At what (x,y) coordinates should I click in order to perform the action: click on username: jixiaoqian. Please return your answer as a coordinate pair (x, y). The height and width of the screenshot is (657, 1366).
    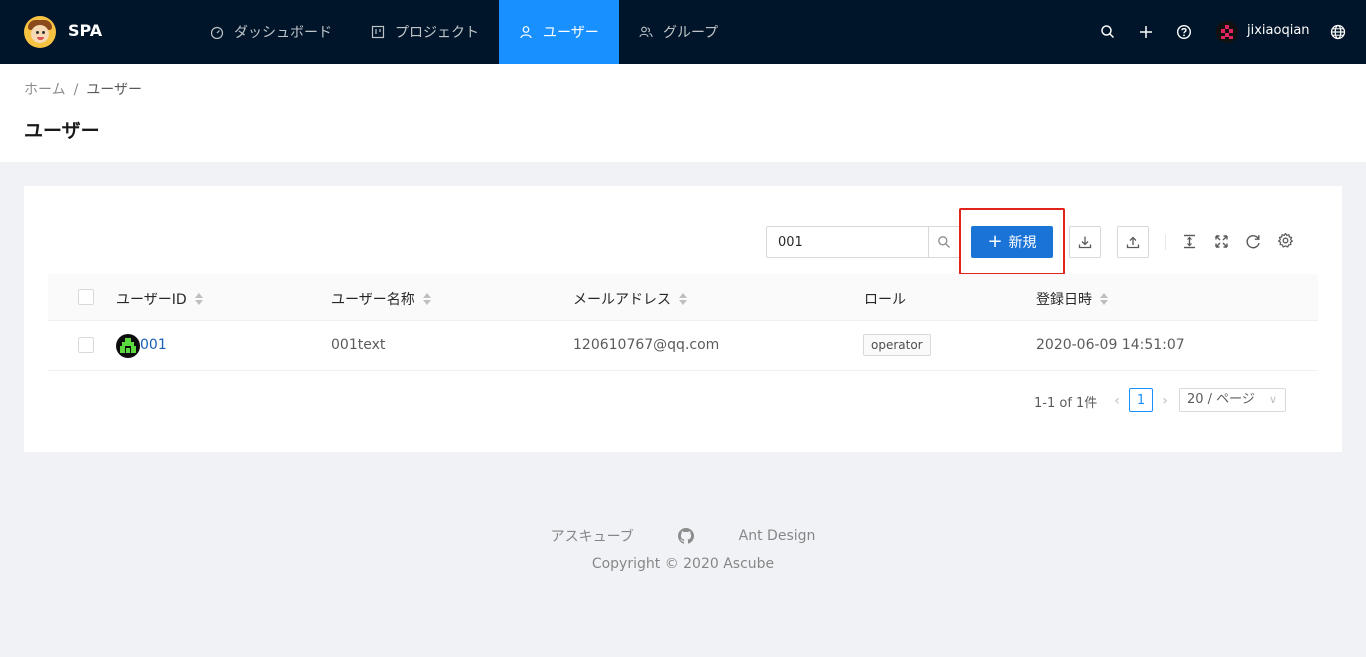
    Looking at the image, I should click on (1278, 30).